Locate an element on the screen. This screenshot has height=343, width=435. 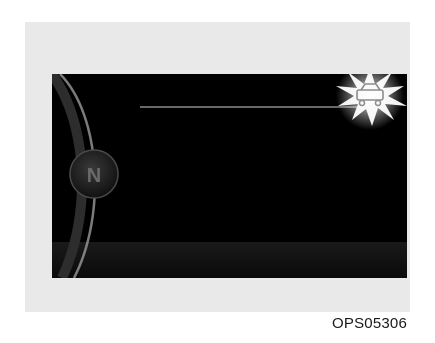
svg-text: N is located at coordinates (94, 176).